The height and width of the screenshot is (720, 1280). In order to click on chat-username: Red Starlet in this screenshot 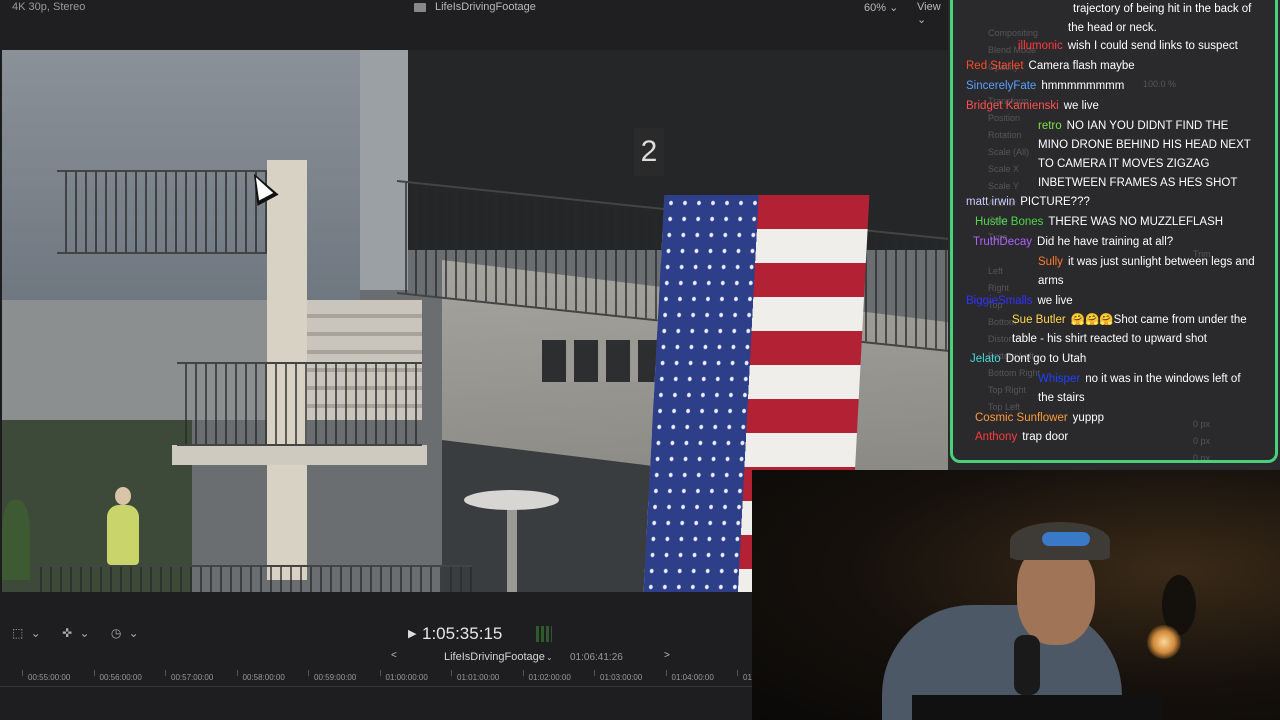, I will do `click(995, 66)`.